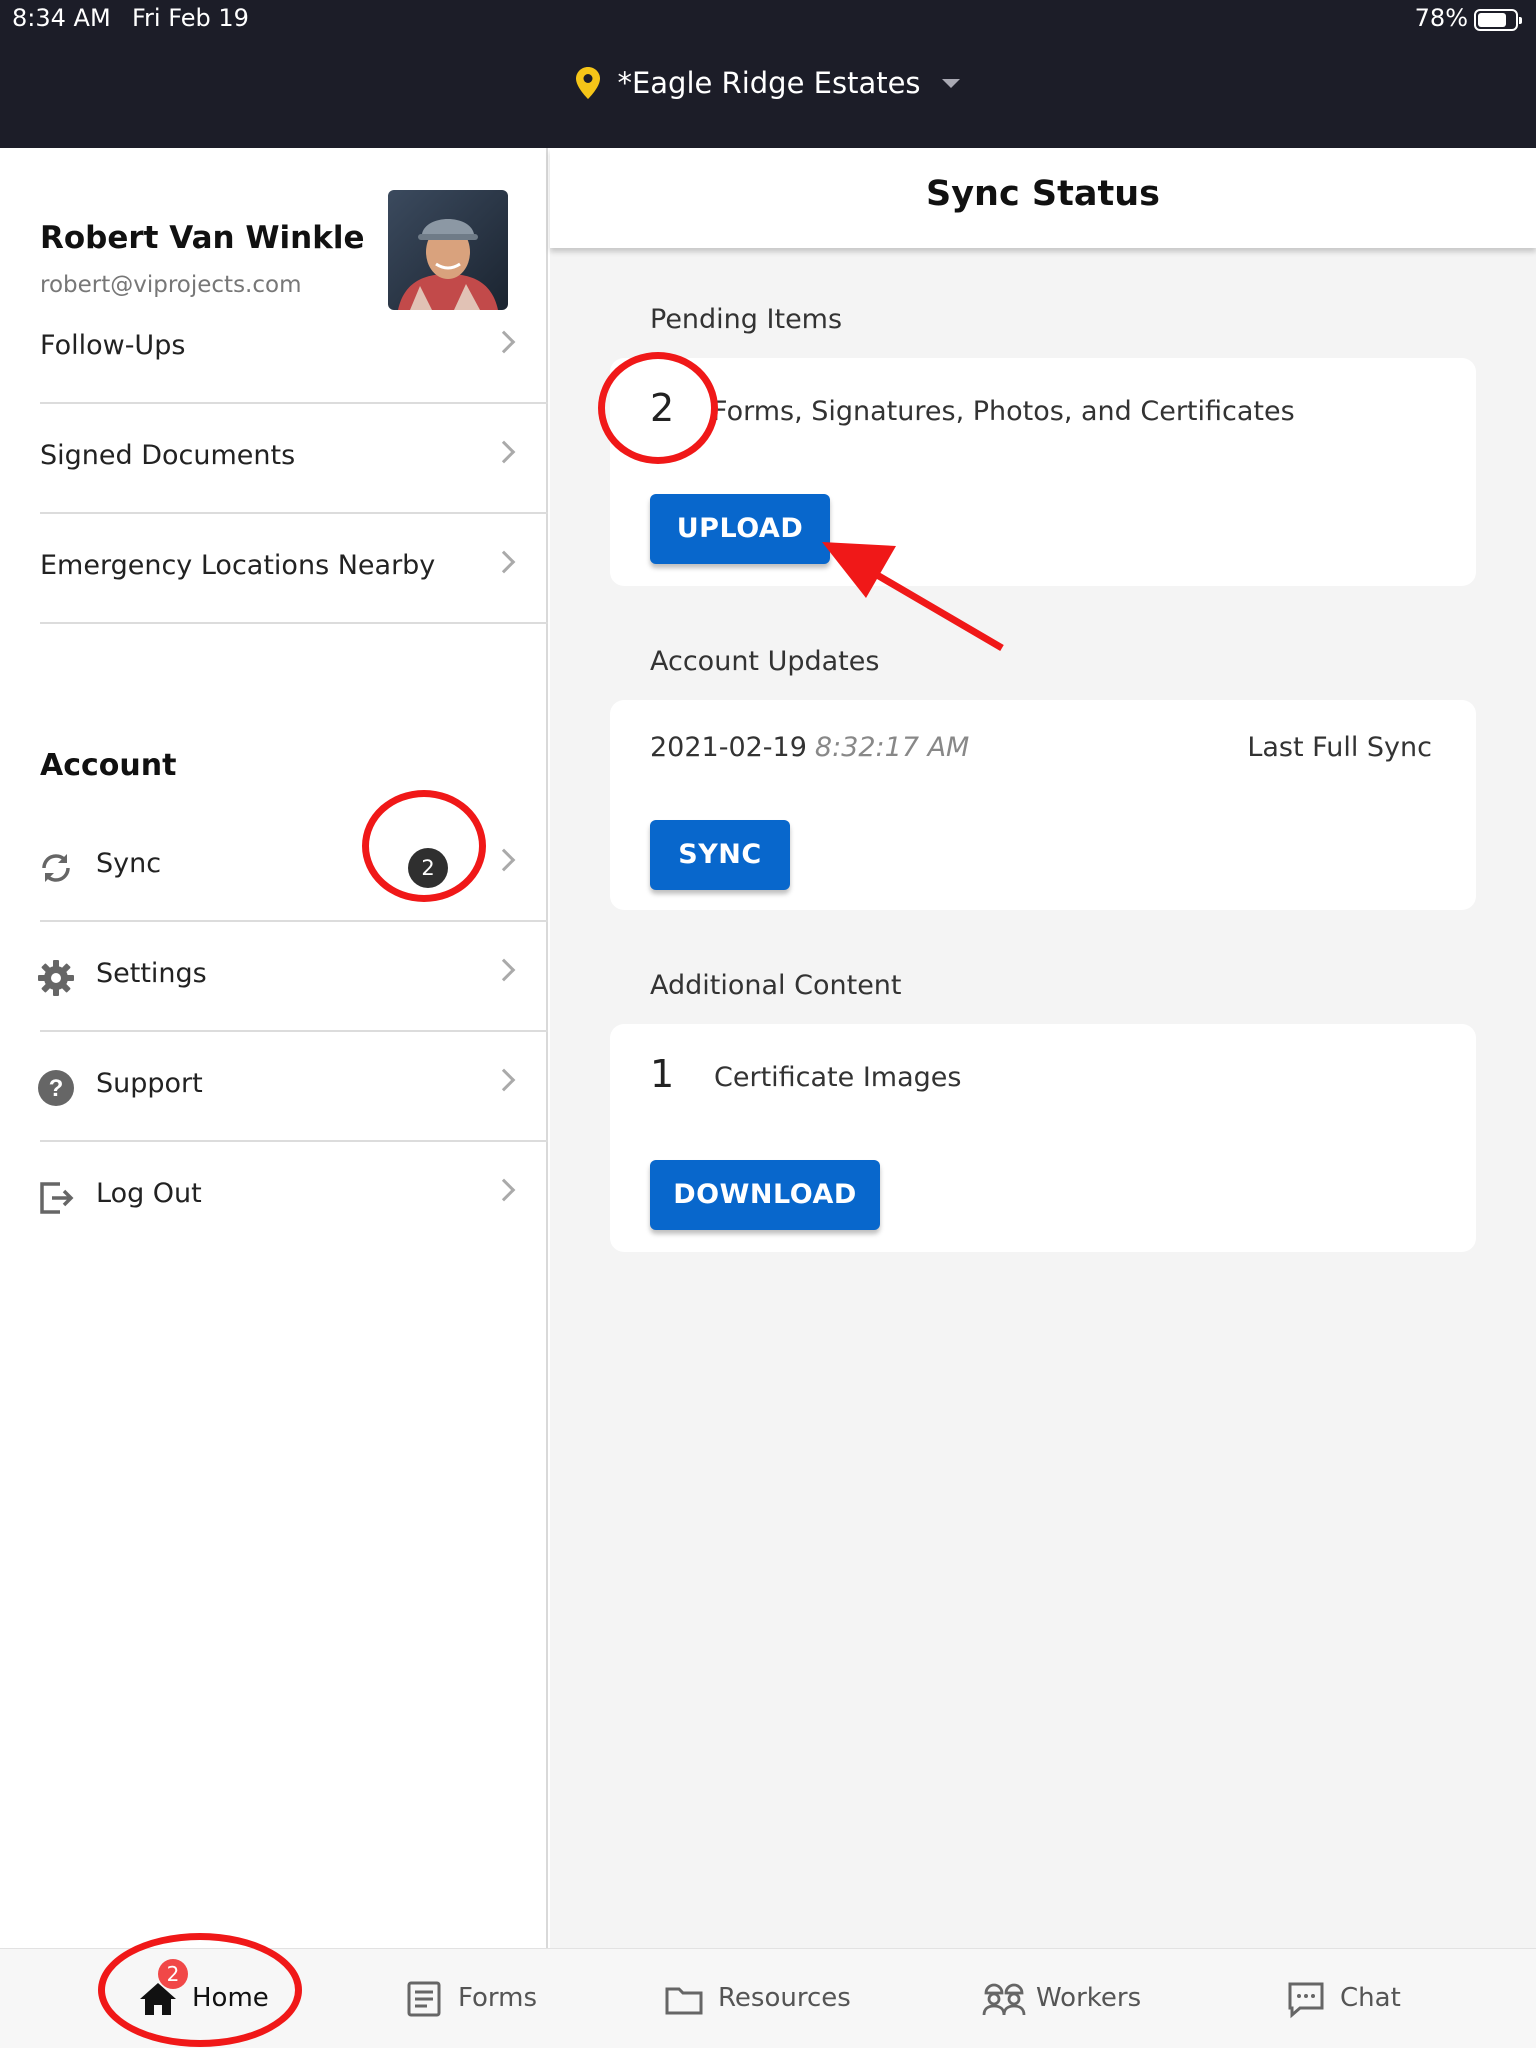  I want to click on chevron-down-icon, so click(950, 83).